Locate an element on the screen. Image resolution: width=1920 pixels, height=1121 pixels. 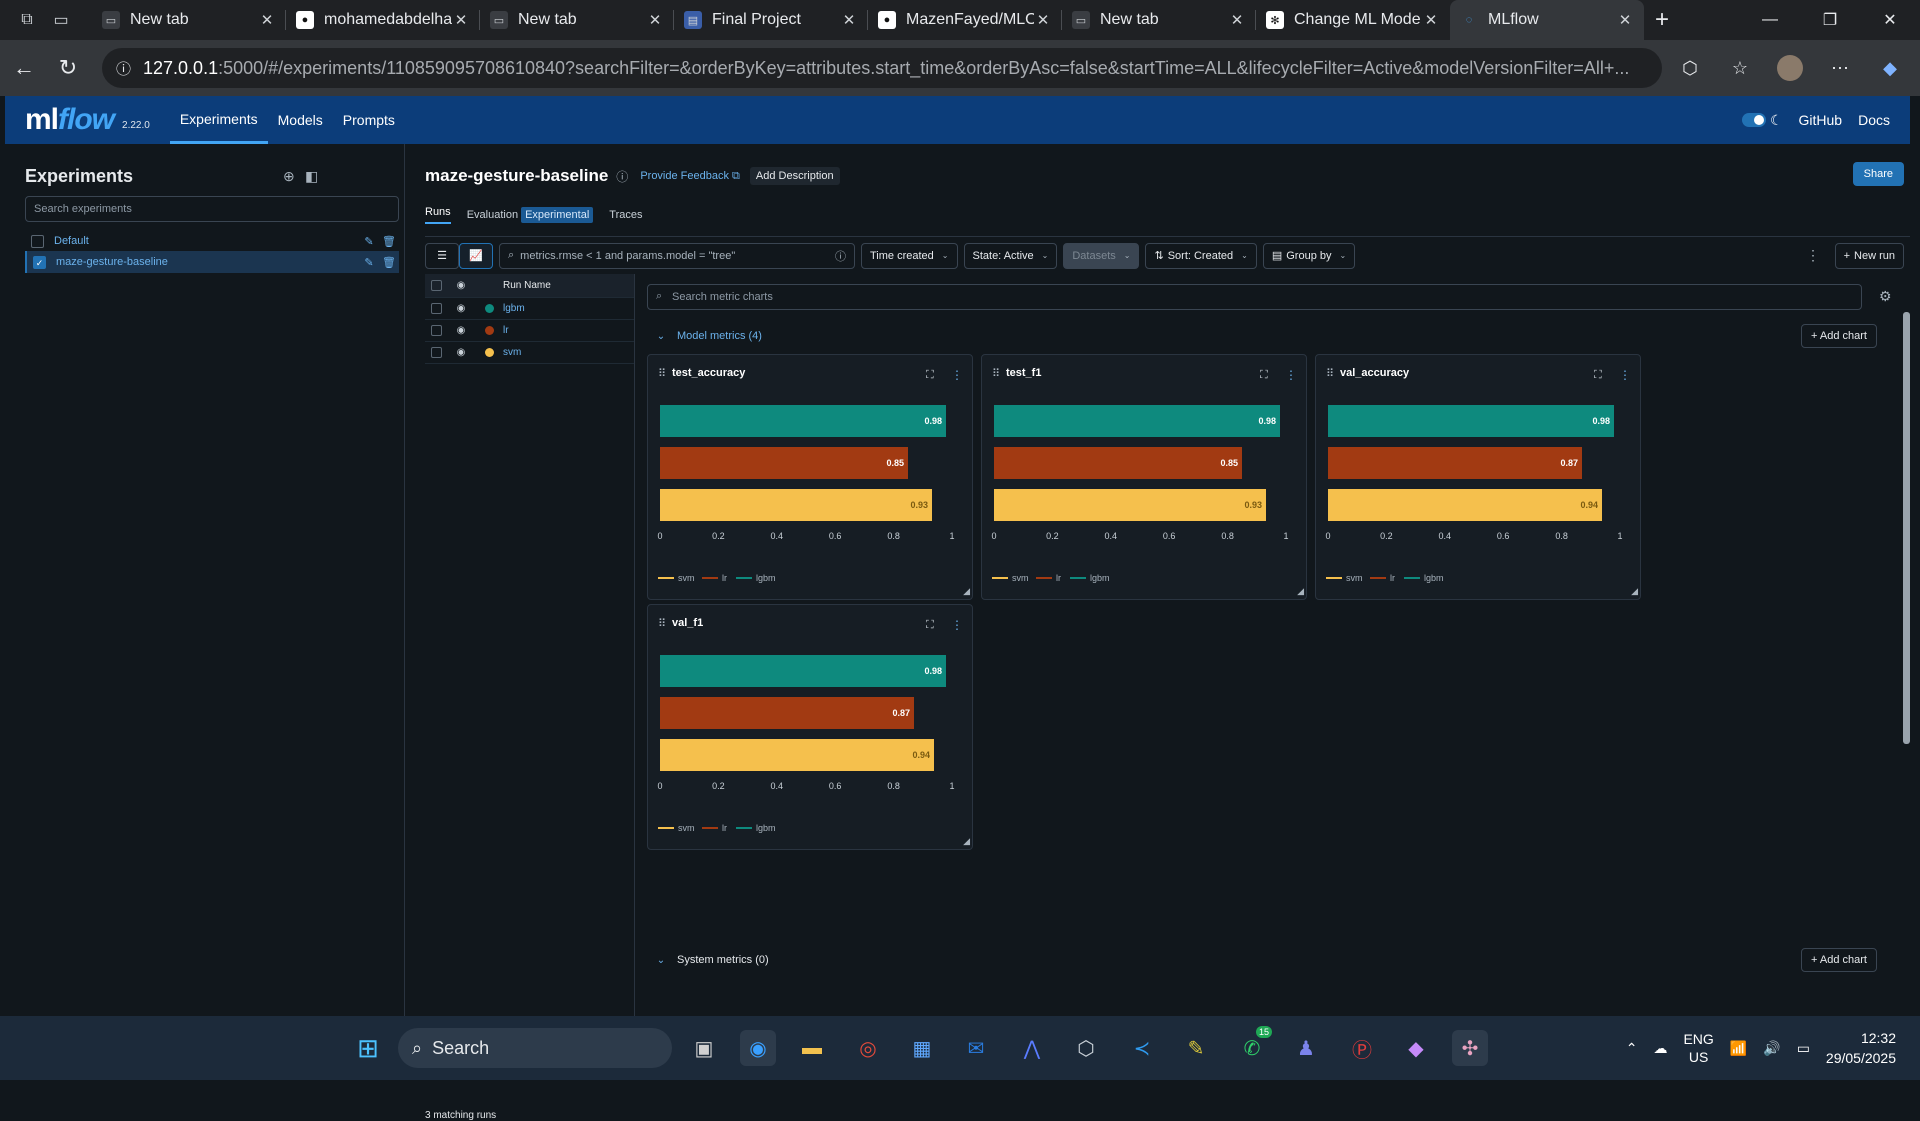
provide-feedback-link: Provide Feedback ⧉ is located at coordinates (690, 176).